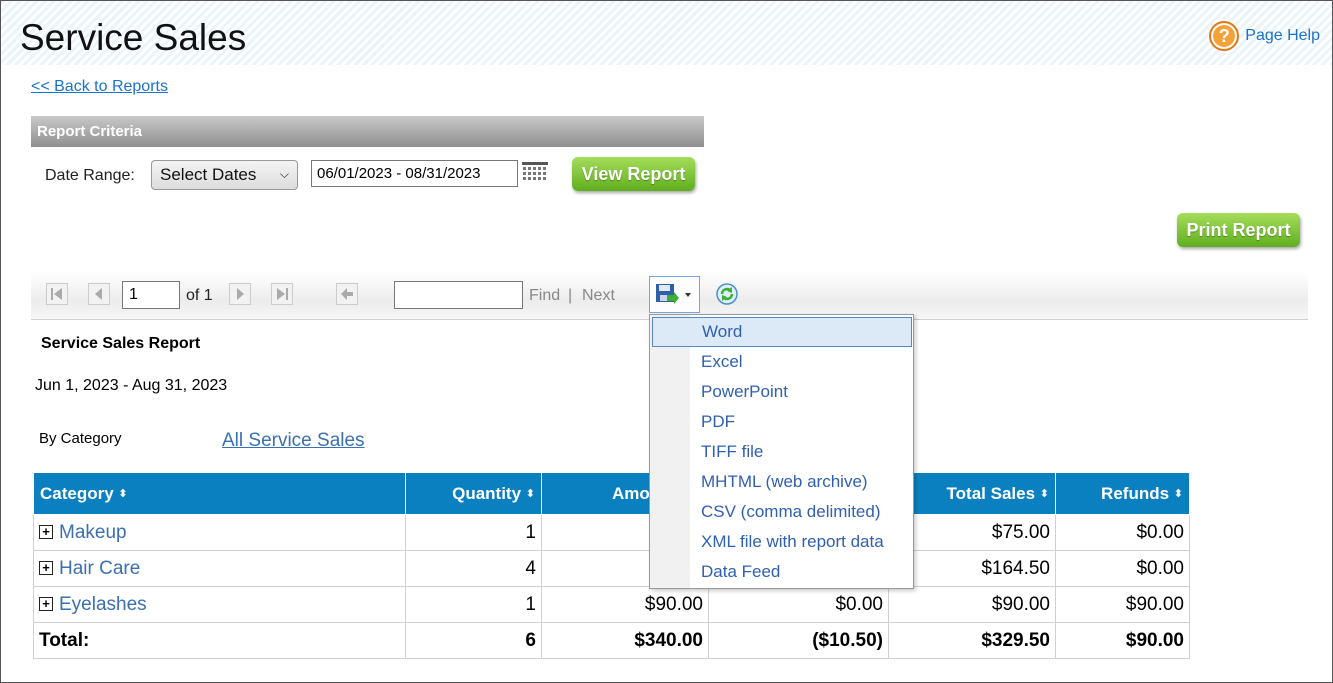  I want to click on menu-item-pdf: PDF, so click(782, 422).